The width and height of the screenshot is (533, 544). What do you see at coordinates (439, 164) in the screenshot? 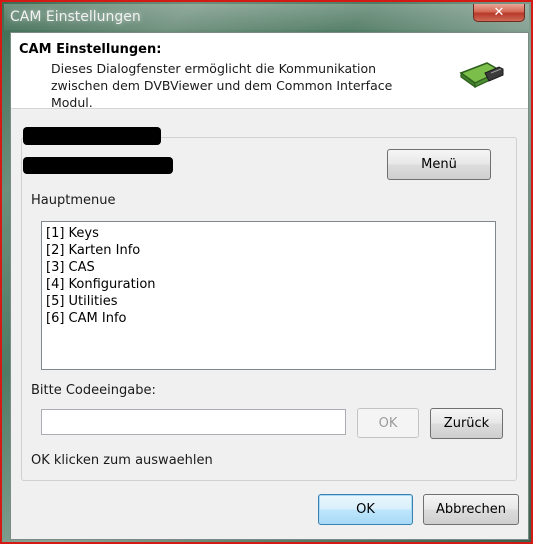
I see `menu-button: Menü` at bounding box center [439, 164].